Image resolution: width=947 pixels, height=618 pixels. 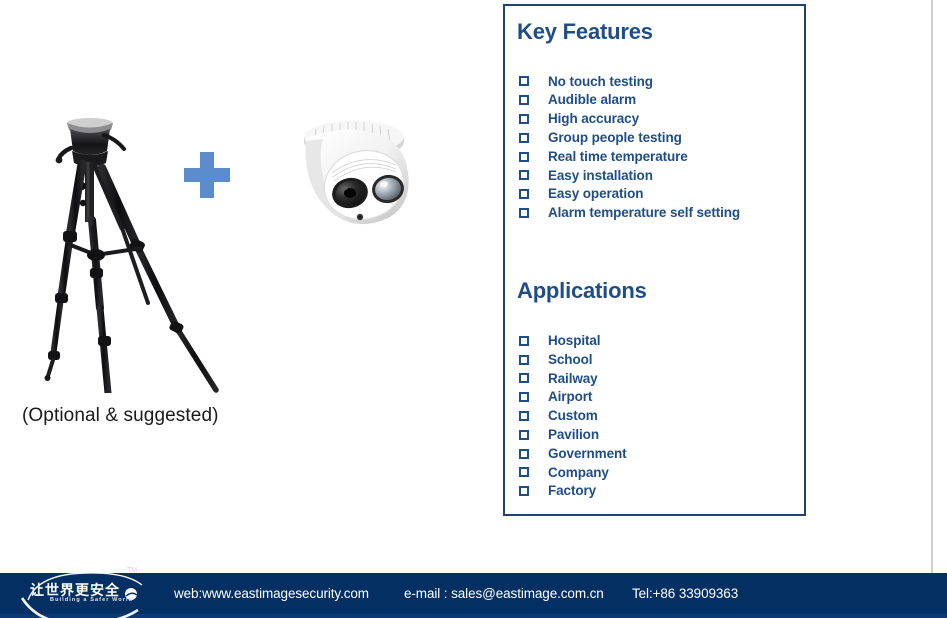 What do you see at coordinates (654, 453) in the screenshot?
I see `list-item: Government` at bounding box center [654, 453].